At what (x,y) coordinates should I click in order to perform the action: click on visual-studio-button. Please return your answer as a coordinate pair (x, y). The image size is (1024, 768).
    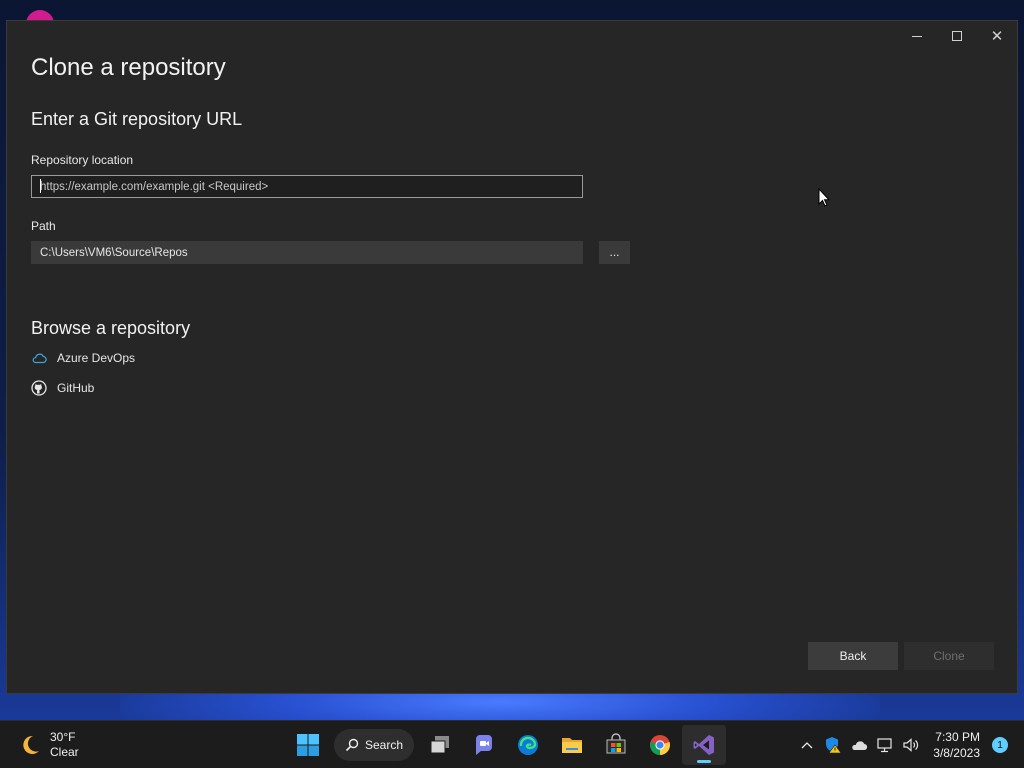
    Looking at the image, I should click on (704, 745).